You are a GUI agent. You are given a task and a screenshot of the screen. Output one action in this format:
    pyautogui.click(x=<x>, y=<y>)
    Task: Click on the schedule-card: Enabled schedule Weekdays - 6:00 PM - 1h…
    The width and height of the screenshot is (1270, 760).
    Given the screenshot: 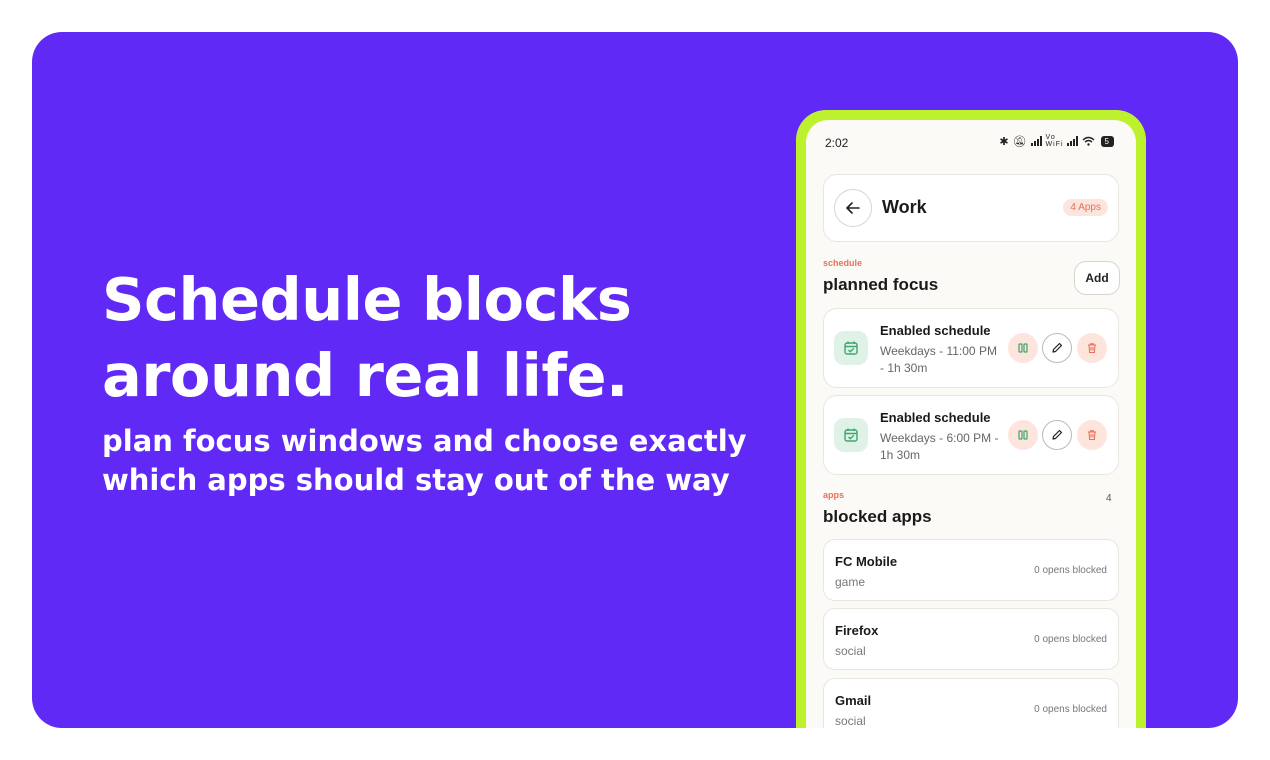 What is the action you would take?
    pyautogui.click(x=971, y=435)
    